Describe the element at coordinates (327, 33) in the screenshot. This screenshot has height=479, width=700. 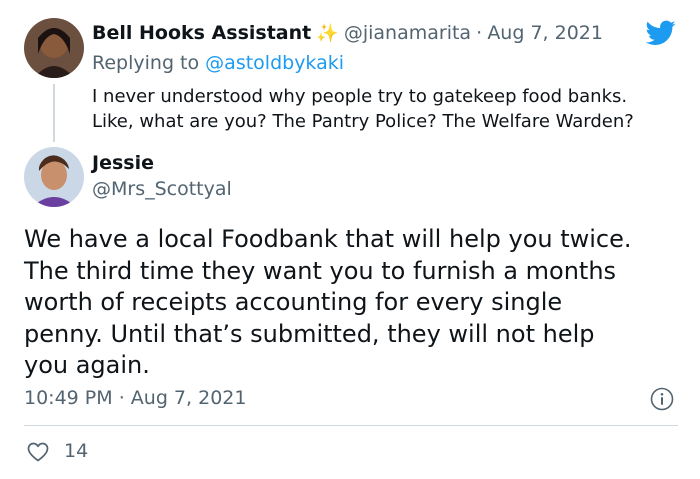
I see `sparkle-icon: ✨` at that location.